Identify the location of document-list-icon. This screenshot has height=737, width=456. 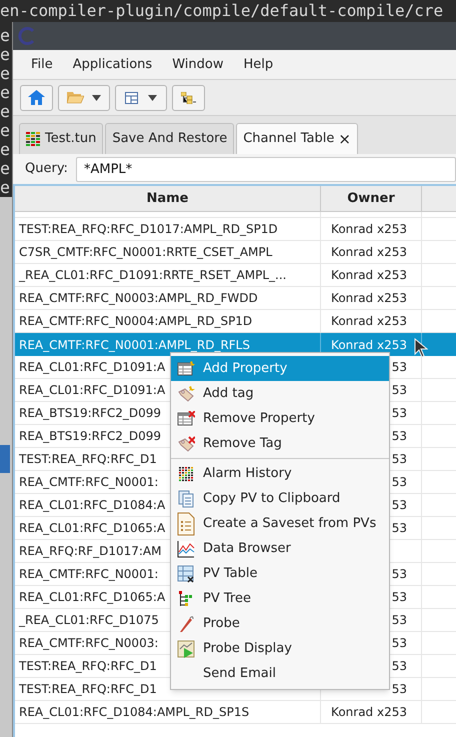
(186, 524).